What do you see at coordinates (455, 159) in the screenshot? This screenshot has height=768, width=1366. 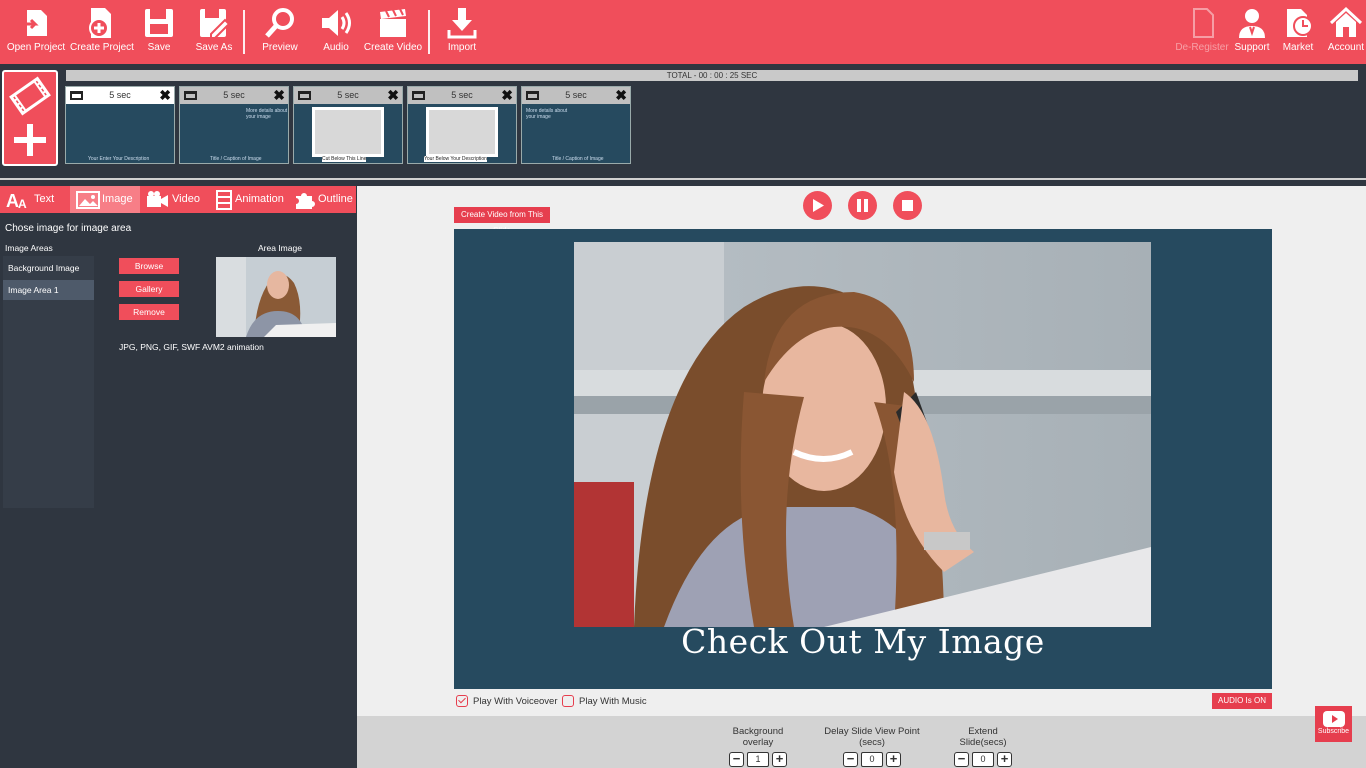 I see `slide-caption: Your Below Your Description` at bounding box center [455, 159].